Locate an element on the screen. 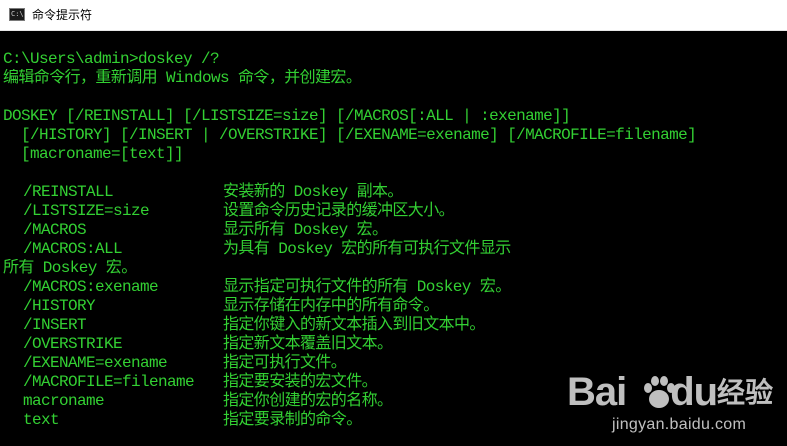 This screenshot has height=446, width=787. option-desc: 指定要录制的命令。 is located at coordinates (292, 420).